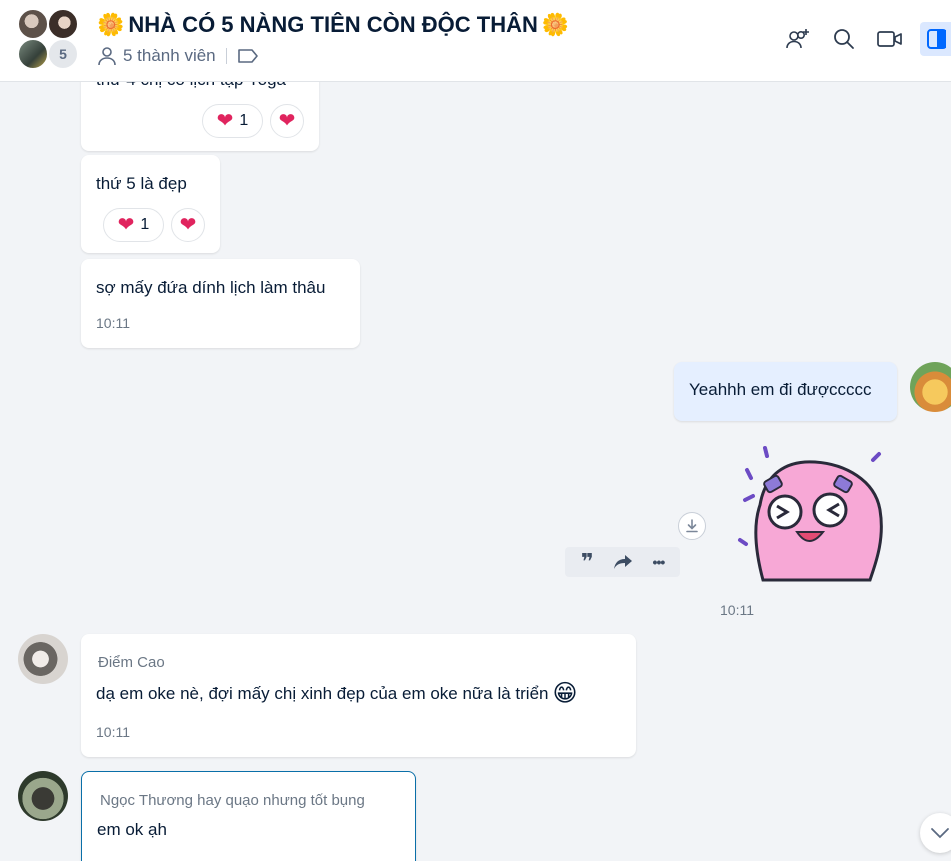 The height and width of the screenshot is (861, 951). Describe the element at coordinates (226, 56) in the screenshot. I see `divider` at that location.